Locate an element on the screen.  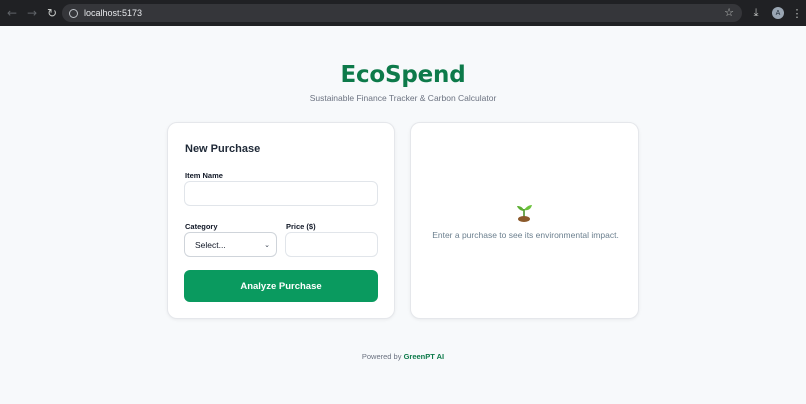
address-bar: localhost:5173 ☆ is located at coordinates (402, 13).